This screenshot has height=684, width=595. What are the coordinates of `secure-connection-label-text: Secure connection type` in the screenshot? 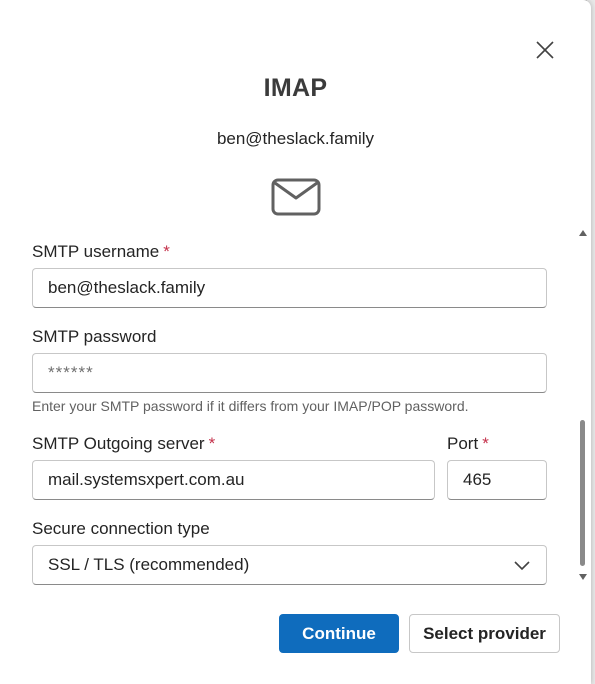 It's located at (121, 528).